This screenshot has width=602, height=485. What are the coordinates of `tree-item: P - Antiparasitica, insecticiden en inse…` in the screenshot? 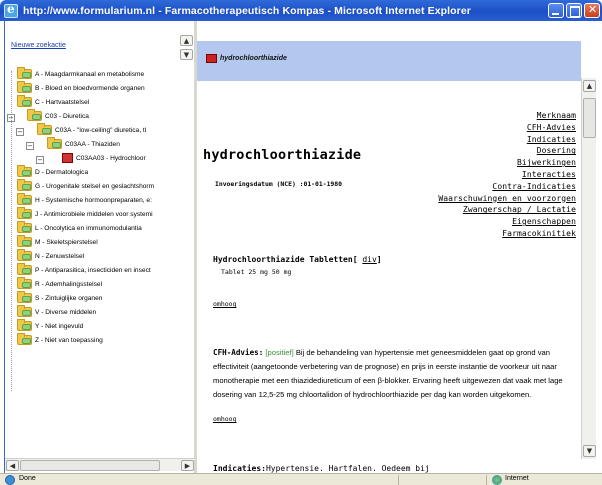 It's located at (84, 270).